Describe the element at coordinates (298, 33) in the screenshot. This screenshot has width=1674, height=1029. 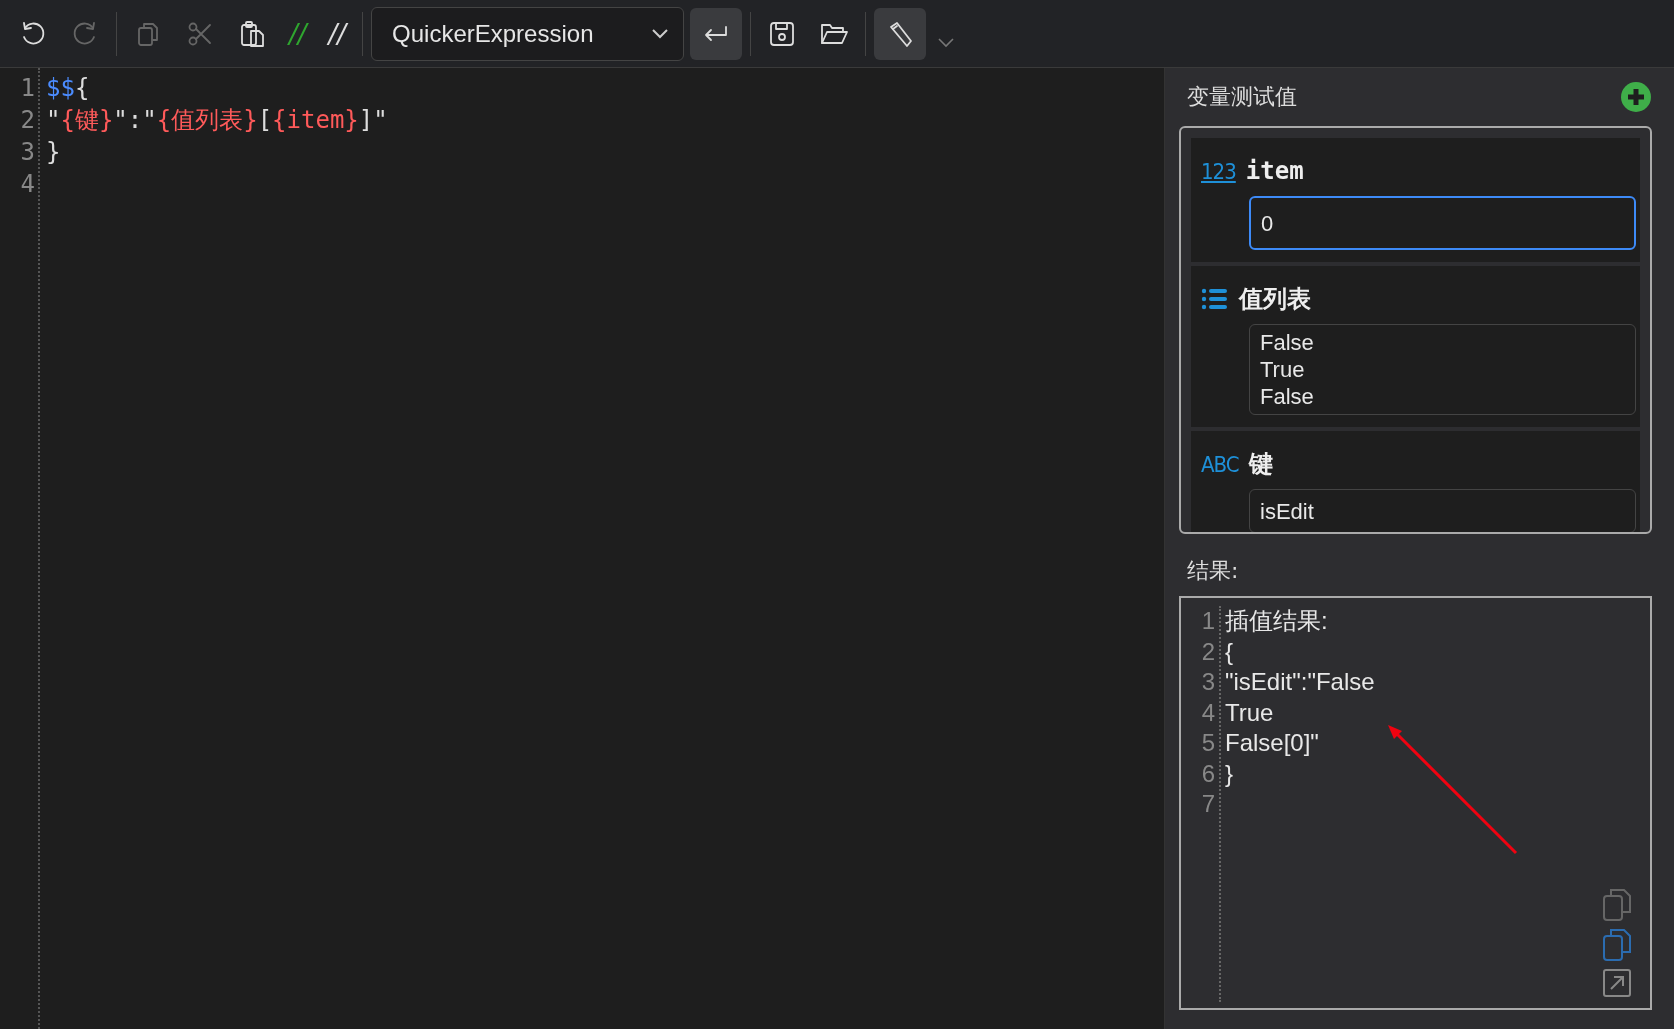
I see `comment-button: //` at that location.